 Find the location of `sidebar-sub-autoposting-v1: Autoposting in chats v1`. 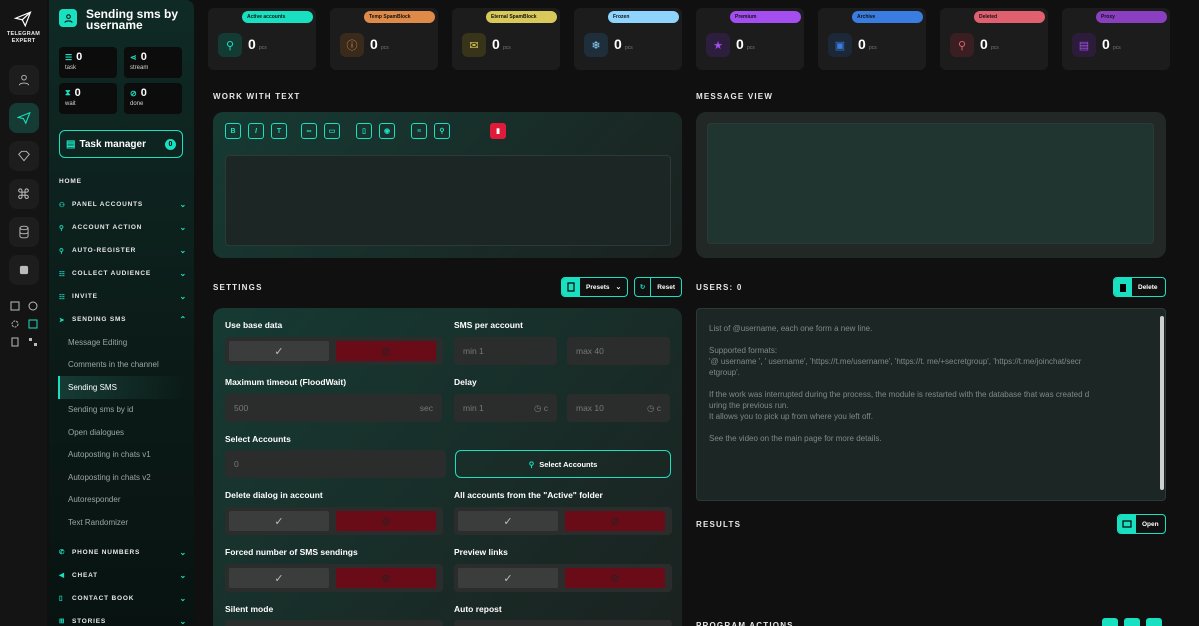

sidebar-sub-autoposting-v1: Autoposting in chats v1 is located at coordinates (122, 455).